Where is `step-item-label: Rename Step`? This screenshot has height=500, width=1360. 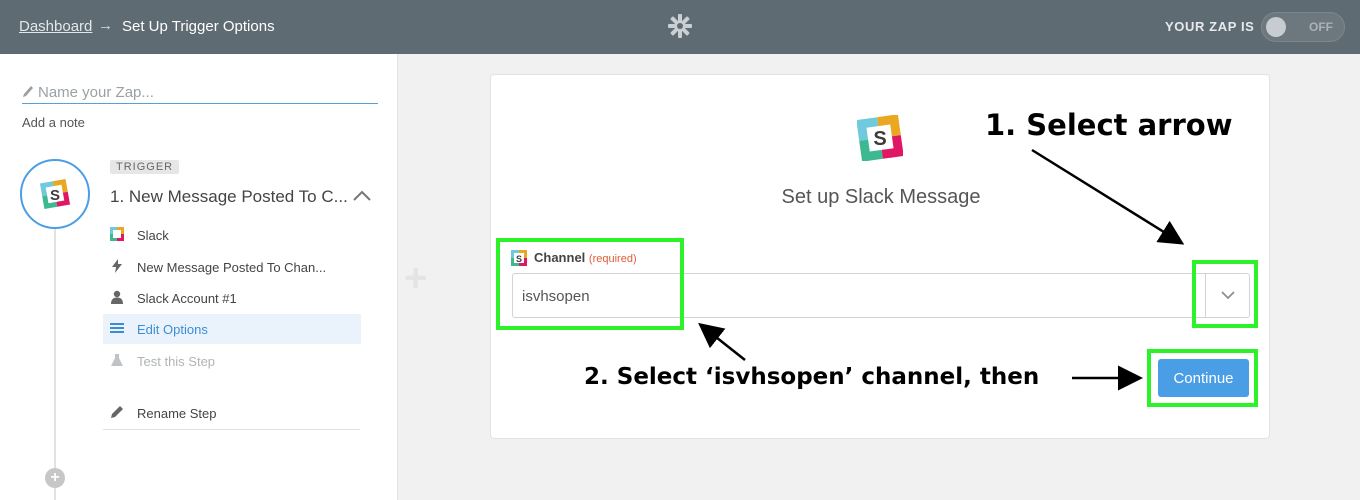
step-item-label: Rename Step is located at coordinates (177, 413).